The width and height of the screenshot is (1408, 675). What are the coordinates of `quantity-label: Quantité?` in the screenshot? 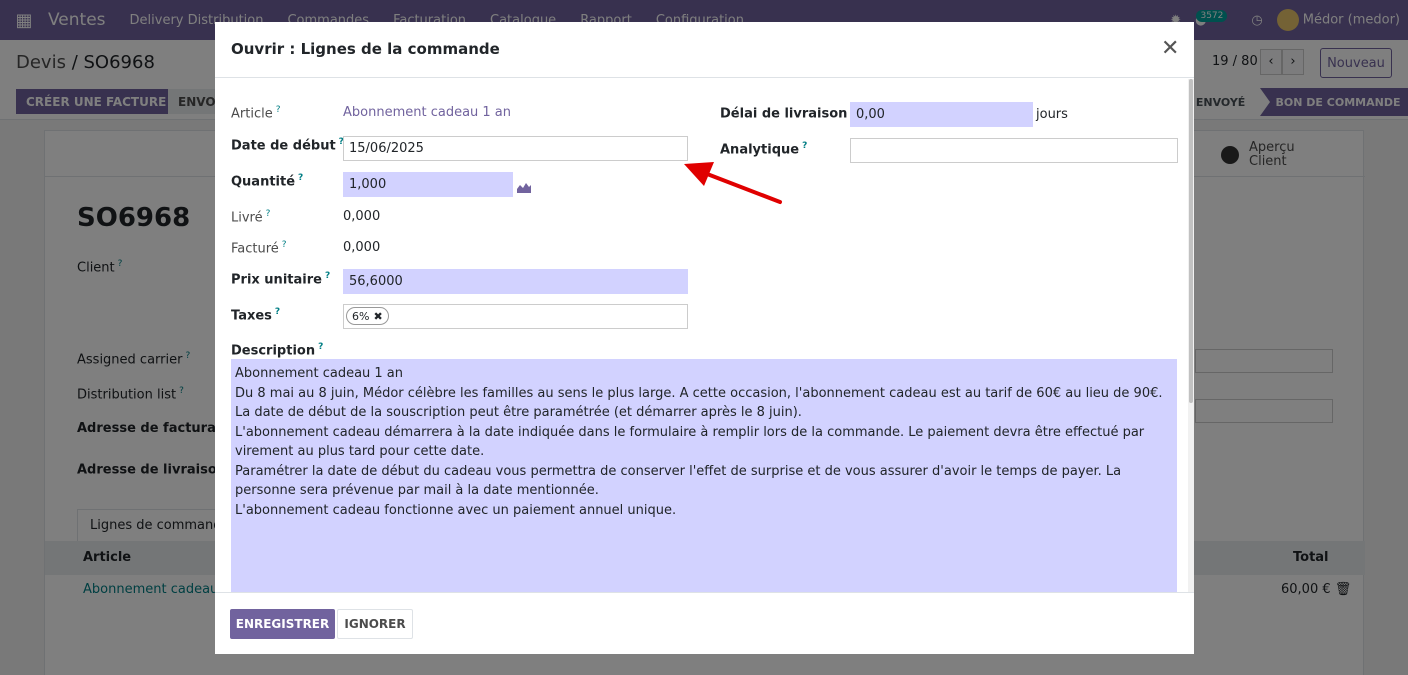 It's located at (267, 181).